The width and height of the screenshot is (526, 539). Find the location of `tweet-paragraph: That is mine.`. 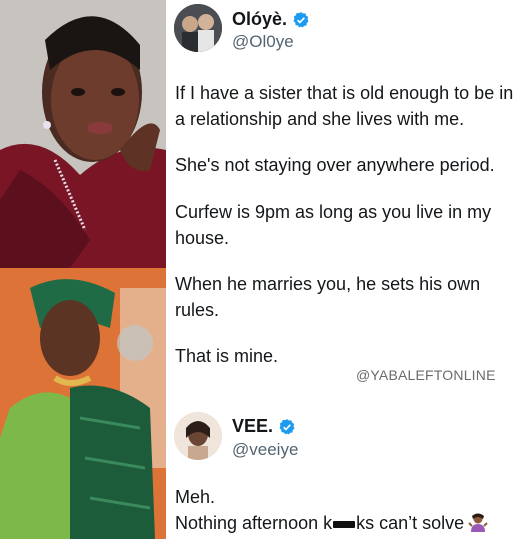

tweet-paragraph: That is mine. is located at coordinates (227, 356).